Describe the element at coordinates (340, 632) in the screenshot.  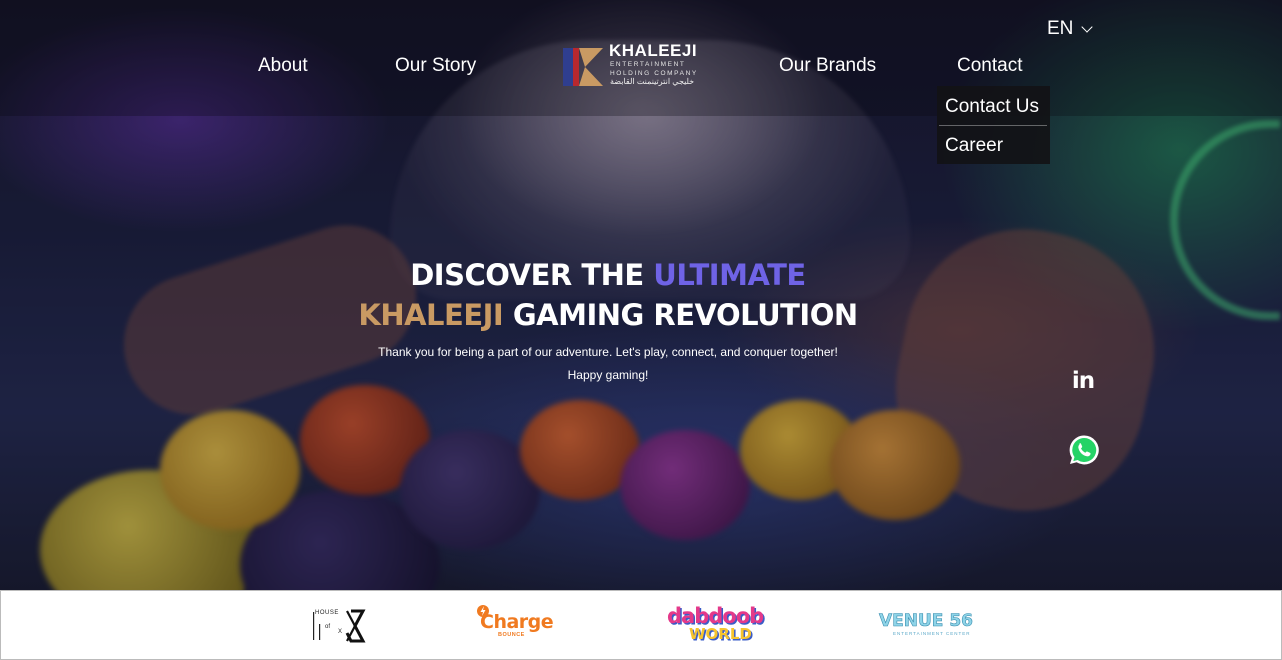
I see `brand-house-text: X` at that location.